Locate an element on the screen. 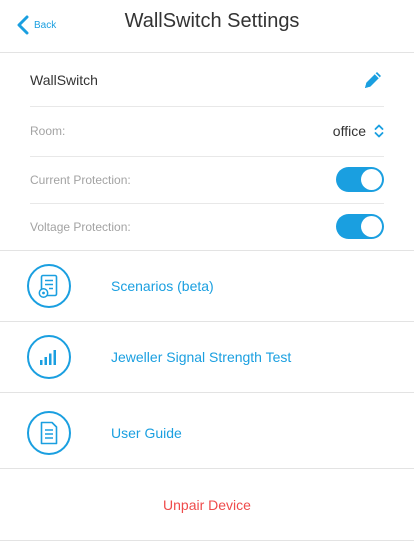  nav-header: Back WallSwitch Settings is located at coordinates (207, 26).